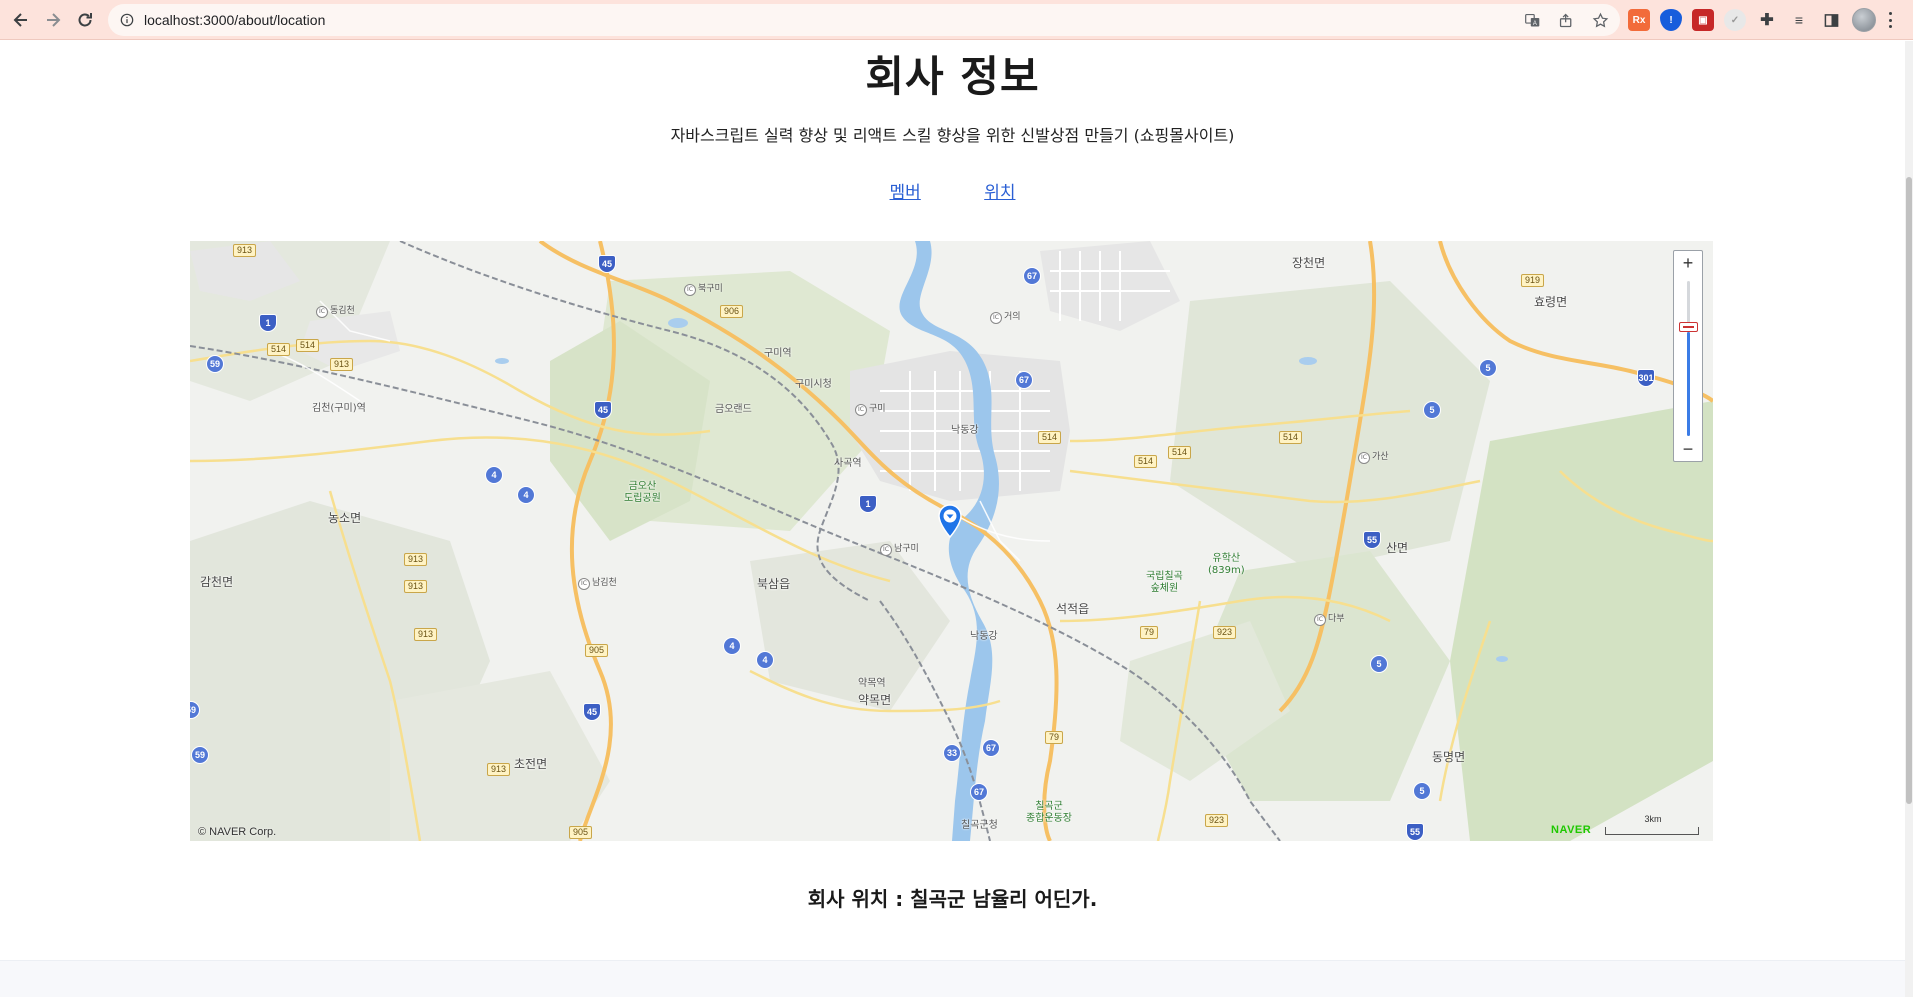  I want to click on place-label: 약목면, so click(875, 700).